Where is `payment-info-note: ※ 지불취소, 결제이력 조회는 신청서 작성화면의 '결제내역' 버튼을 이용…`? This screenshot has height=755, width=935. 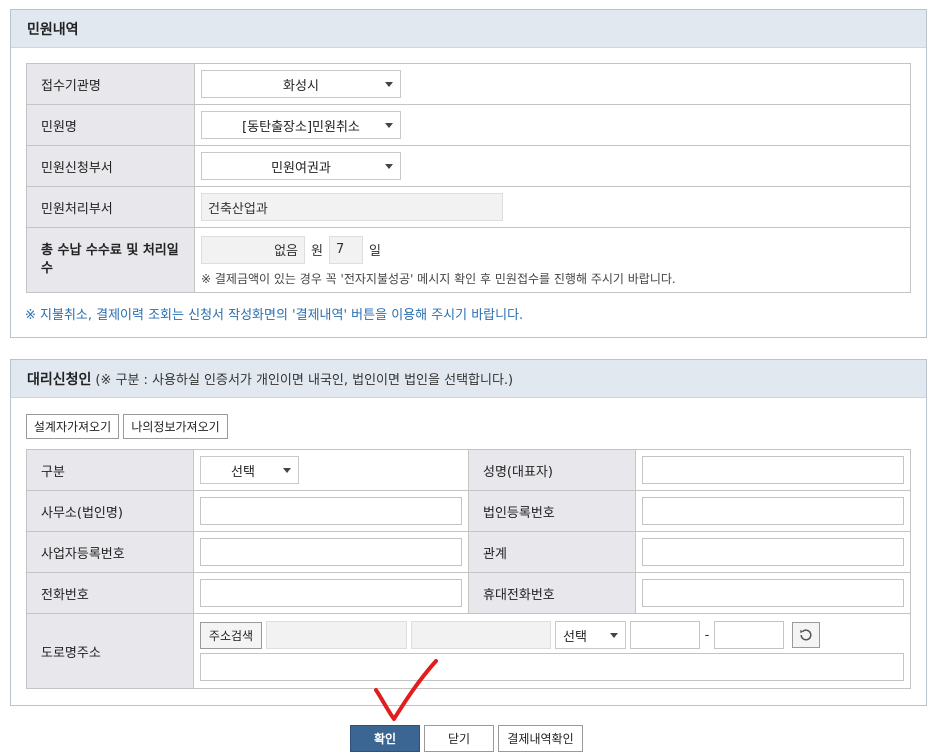
payment-info-note: ※ 지불취소, 결제이력 조회는 신청서 작성화면의 '결제내역' 버튼을 이용… is located at coordinates (274, 315).